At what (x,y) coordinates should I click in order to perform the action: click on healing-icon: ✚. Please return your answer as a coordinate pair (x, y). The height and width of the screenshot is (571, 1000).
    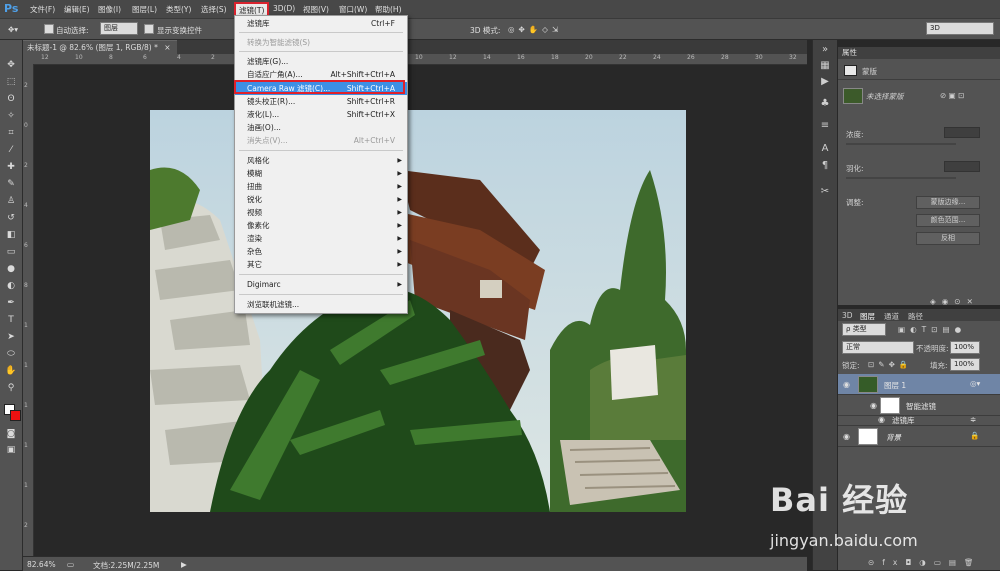
    Looking at the image, I should click on (11, 167).